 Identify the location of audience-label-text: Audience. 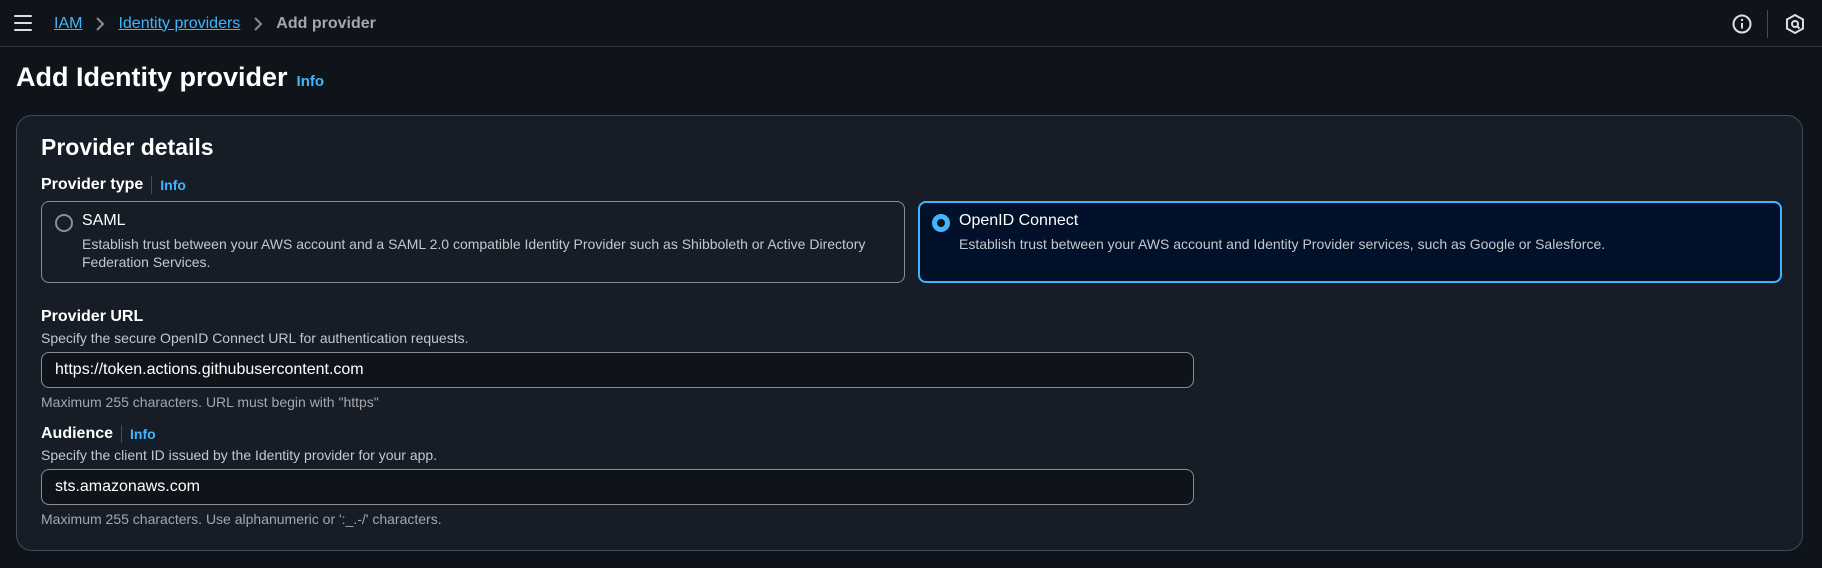
(77, 433).